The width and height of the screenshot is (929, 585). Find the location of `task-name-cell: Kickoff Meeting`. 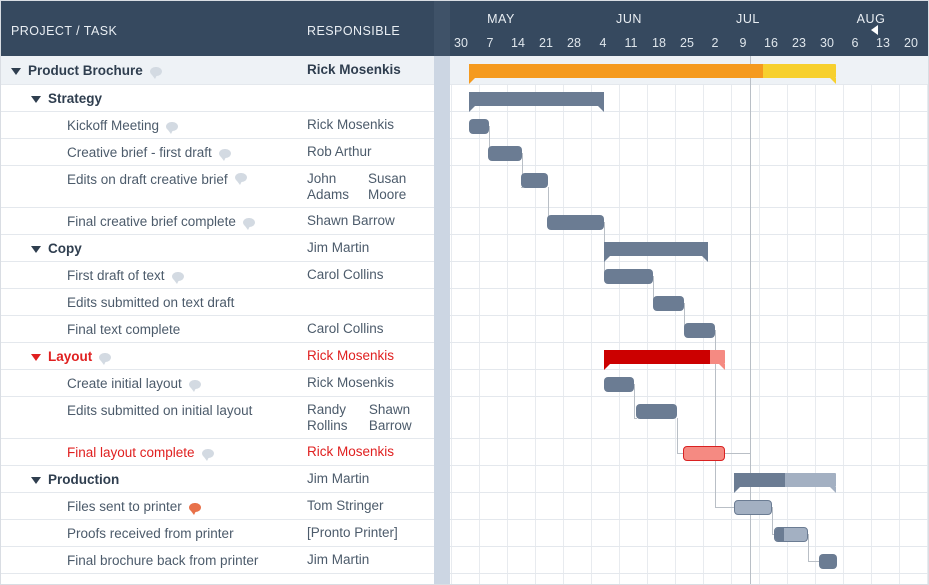

task-name-cell: Kickoff Meeting is located at coordinates (90, 125).